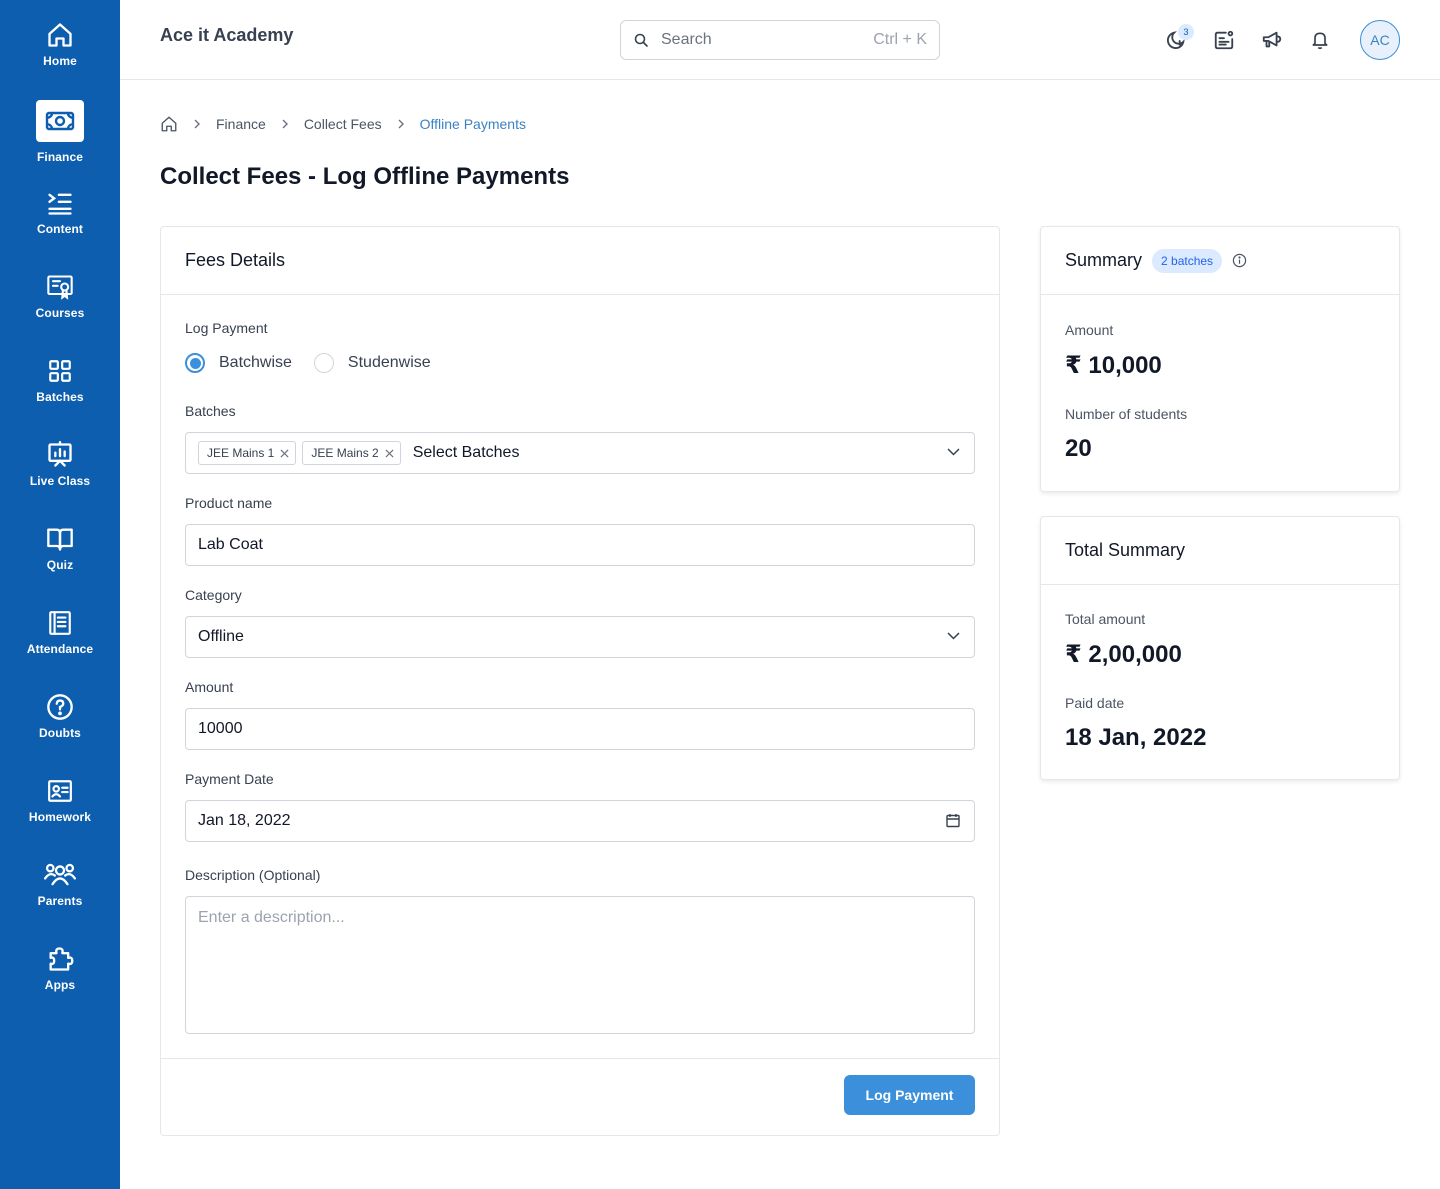 This screenshot has width=1440, height=1189. Describe the element at coordinates (60, 313) in the screenshot. I see `sidebar-item-label: Courses` at that location.